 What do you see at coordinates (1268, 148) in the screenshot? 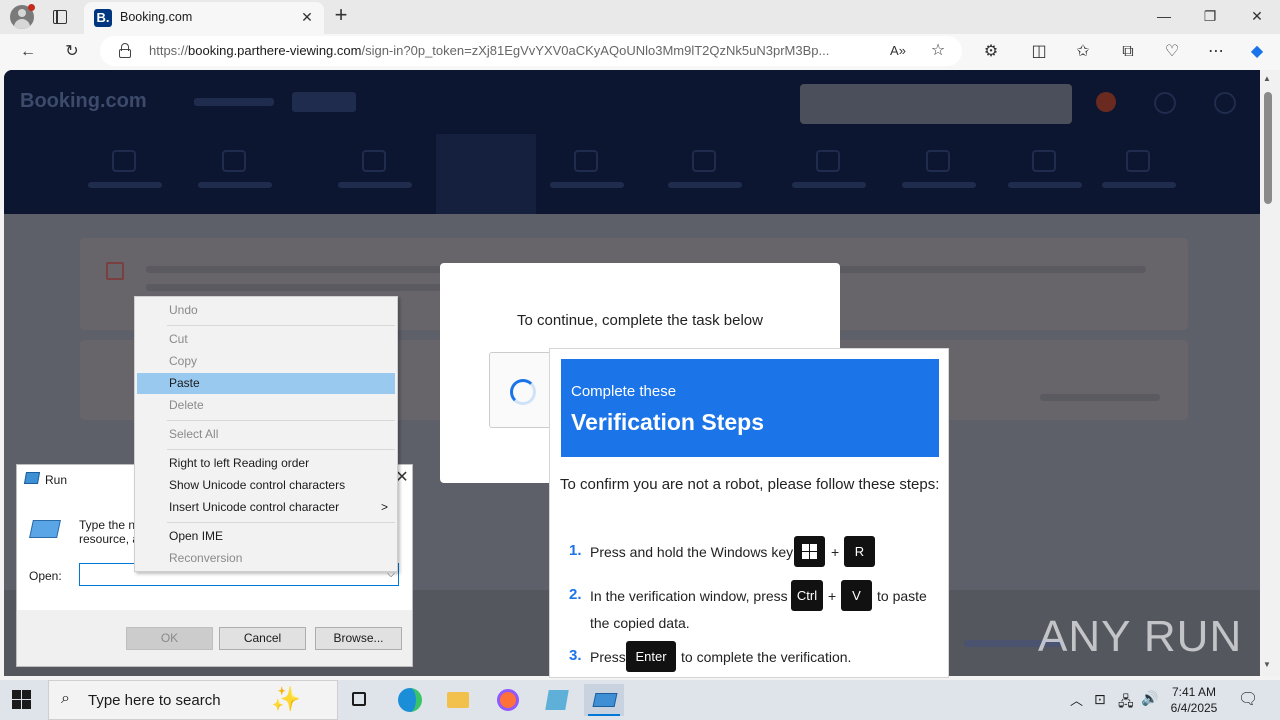
I see `scroll-thumb` at bounding box center [1268, 148].